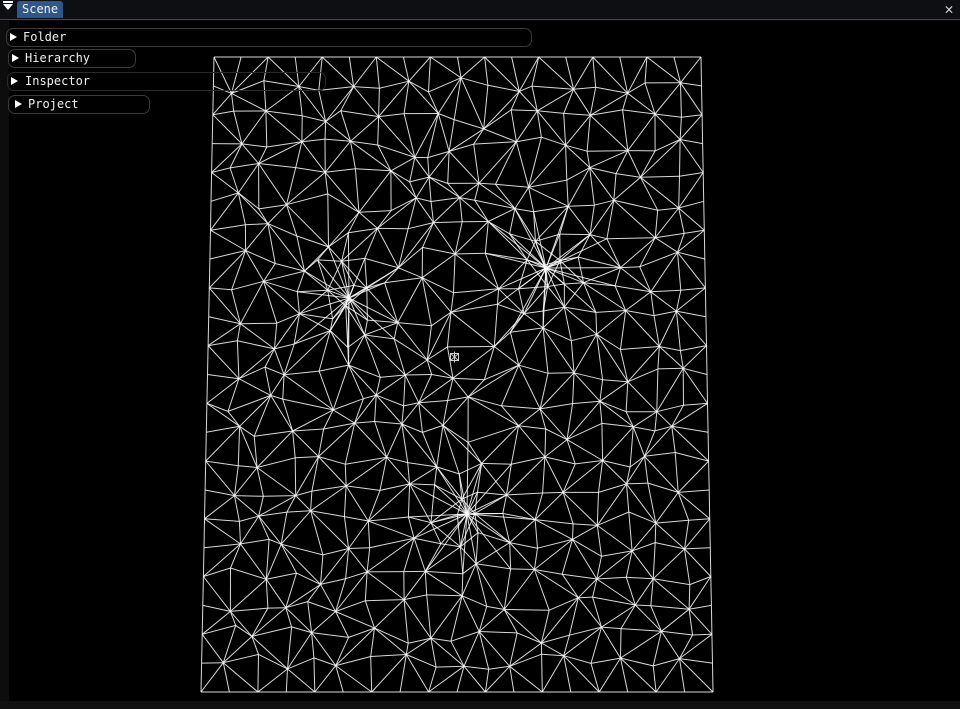 This screenshot has width=960, height=709. What do you see at coordinates (480, 705) in the screenshot?
I see `window-bottom-border` at bounding box center [480, 705].